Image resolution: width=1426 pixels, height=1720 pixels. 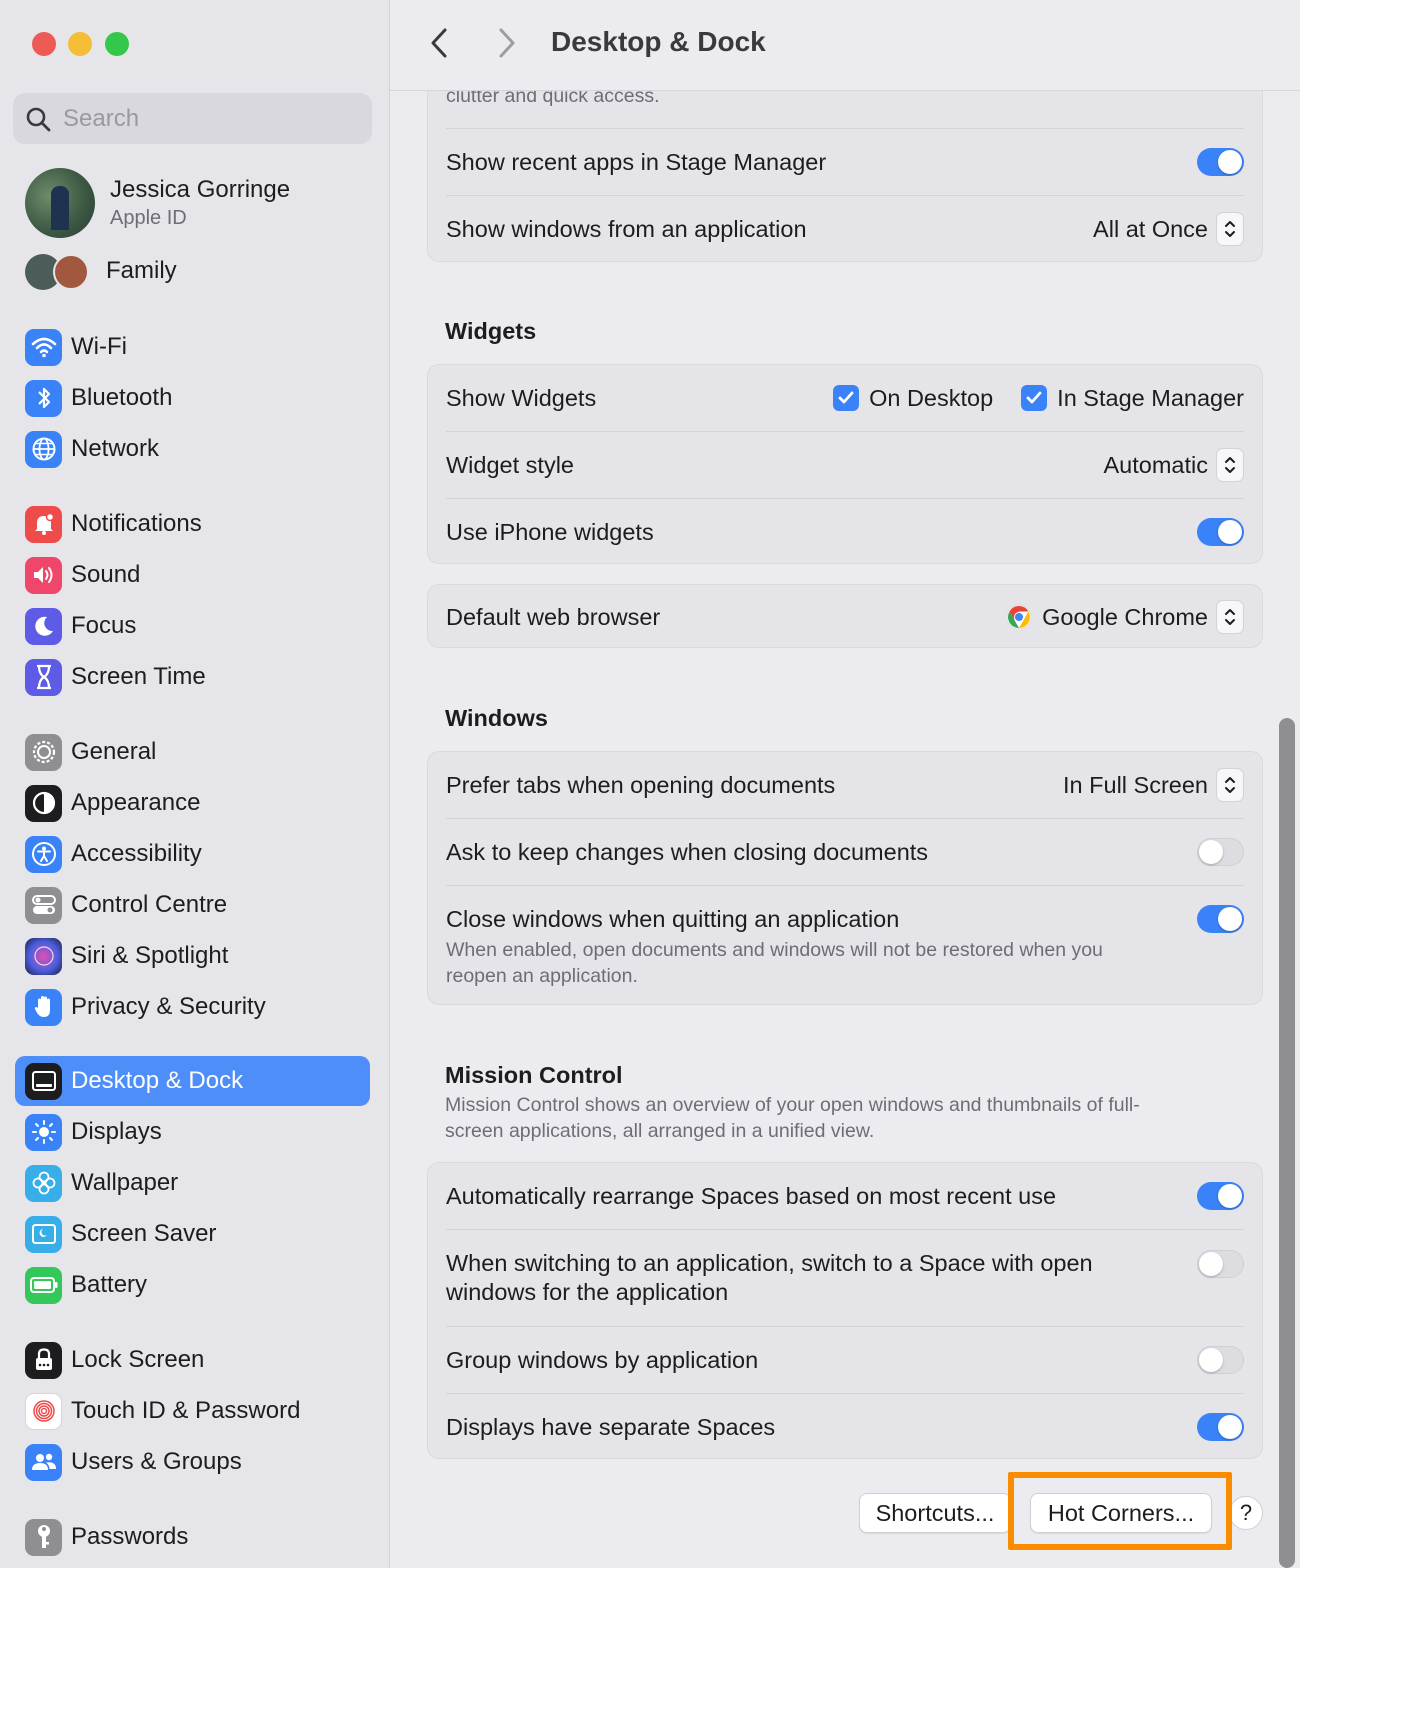 What do you see at coordinates (43, 449) in the screenshot?
I see `globe-icon` at bounding box center [43, 449].